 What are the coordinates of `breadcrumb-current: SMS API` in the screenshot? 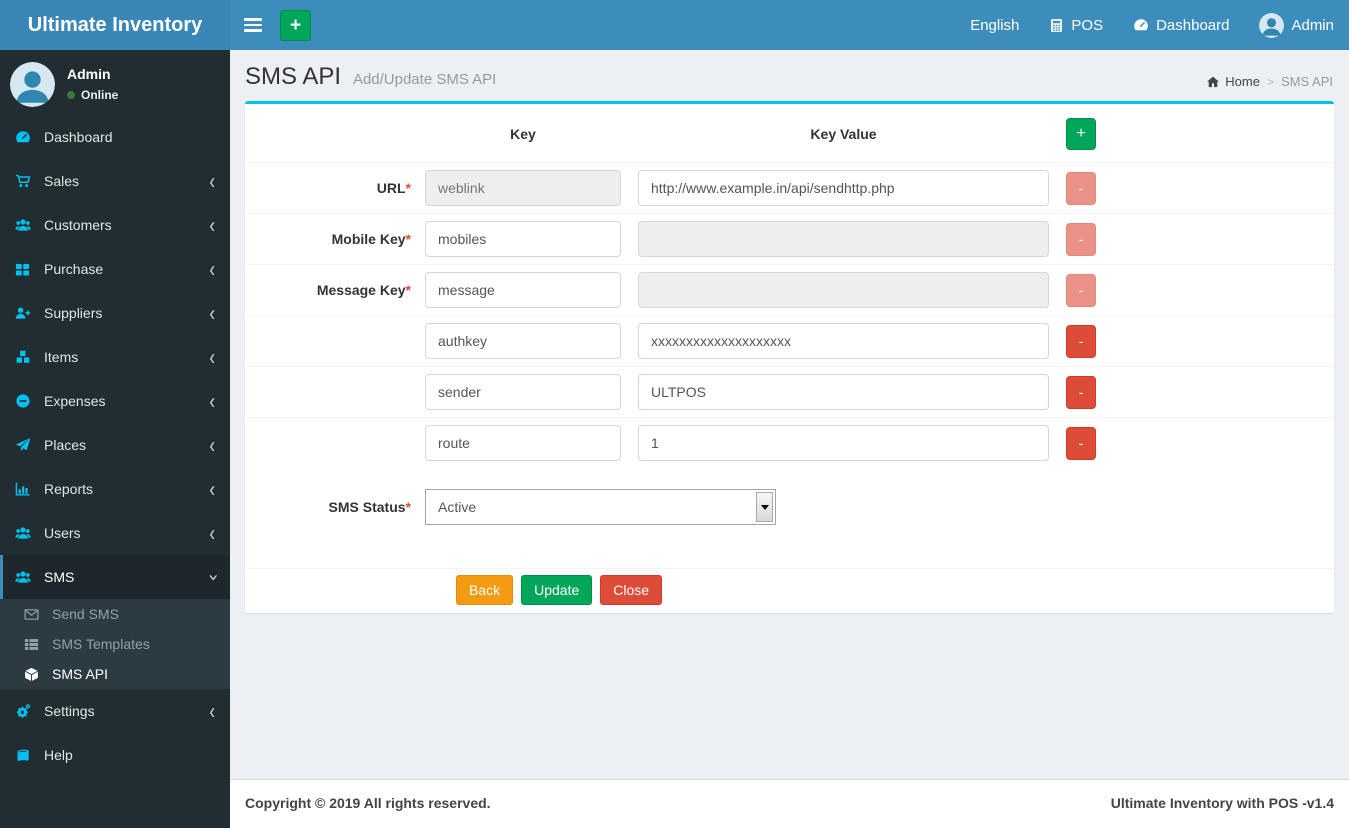 It's located at (1306, 81).